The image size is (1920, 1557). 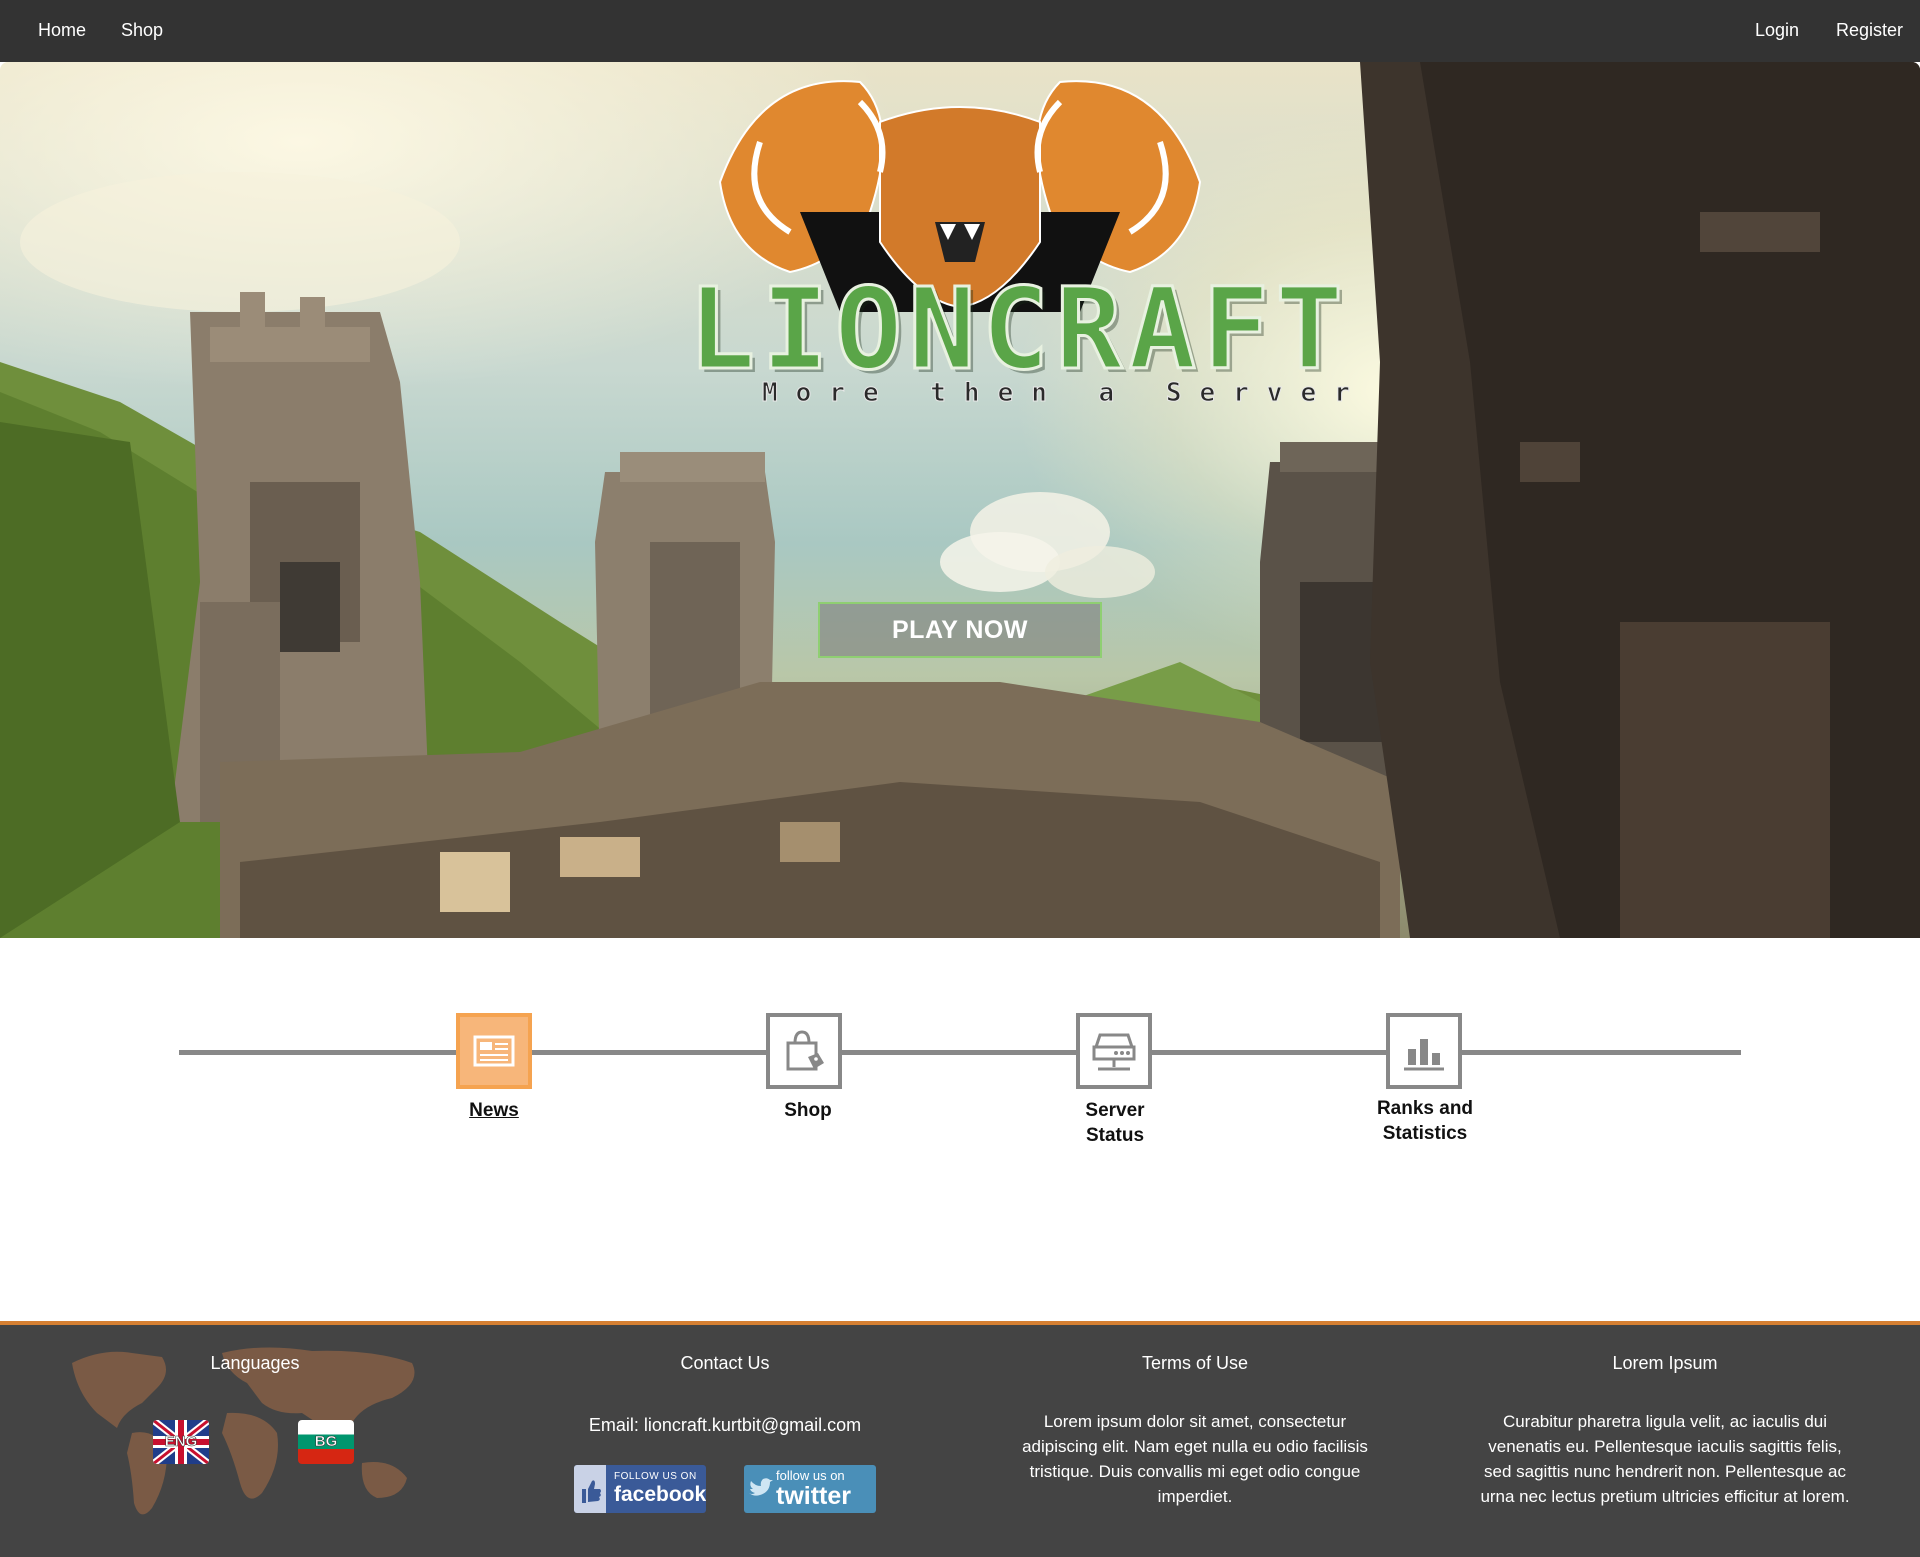 I want to click on nav-shop-link: Shop, so click(x=142, y=30).